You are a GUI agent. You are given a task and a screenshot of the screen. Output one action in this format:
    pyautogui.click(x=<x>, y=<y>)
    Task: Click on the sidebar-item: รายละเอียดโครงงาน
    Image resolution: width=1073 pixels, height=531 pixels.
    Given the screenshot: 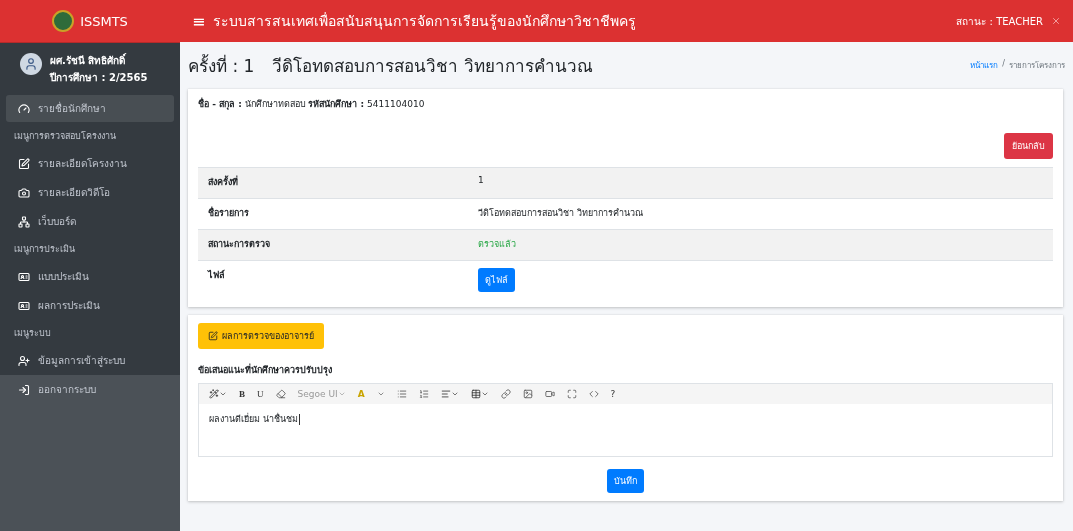 What is the action you would take?
    pyautogui.click(x=90, y=163)
    